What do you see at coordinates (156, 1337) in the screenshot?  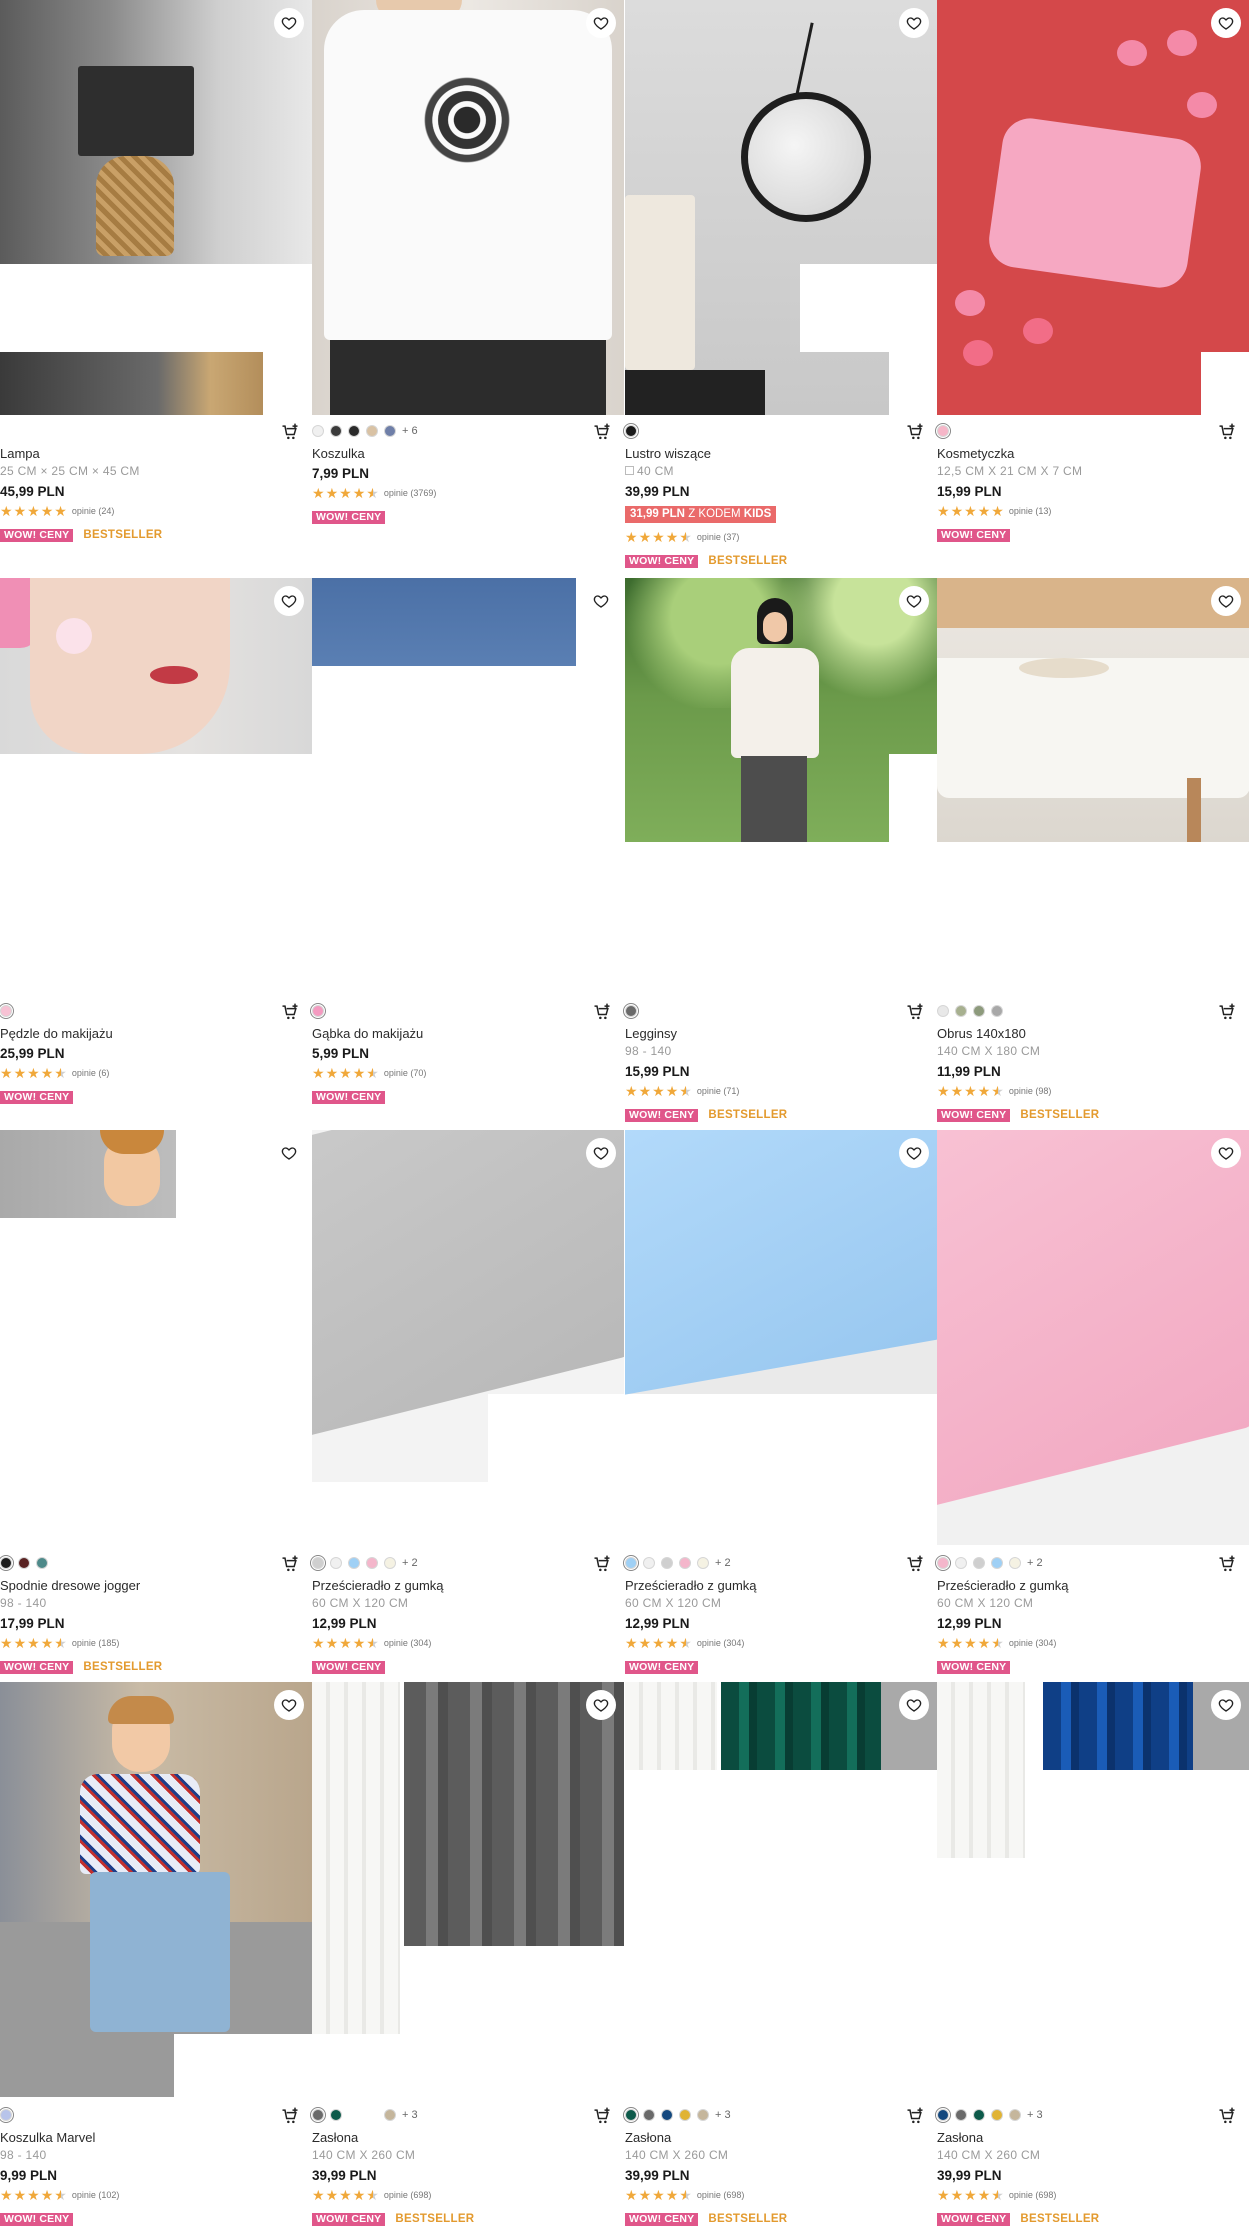 I see `product-image-joggers` at bounding box center [156, 1337].